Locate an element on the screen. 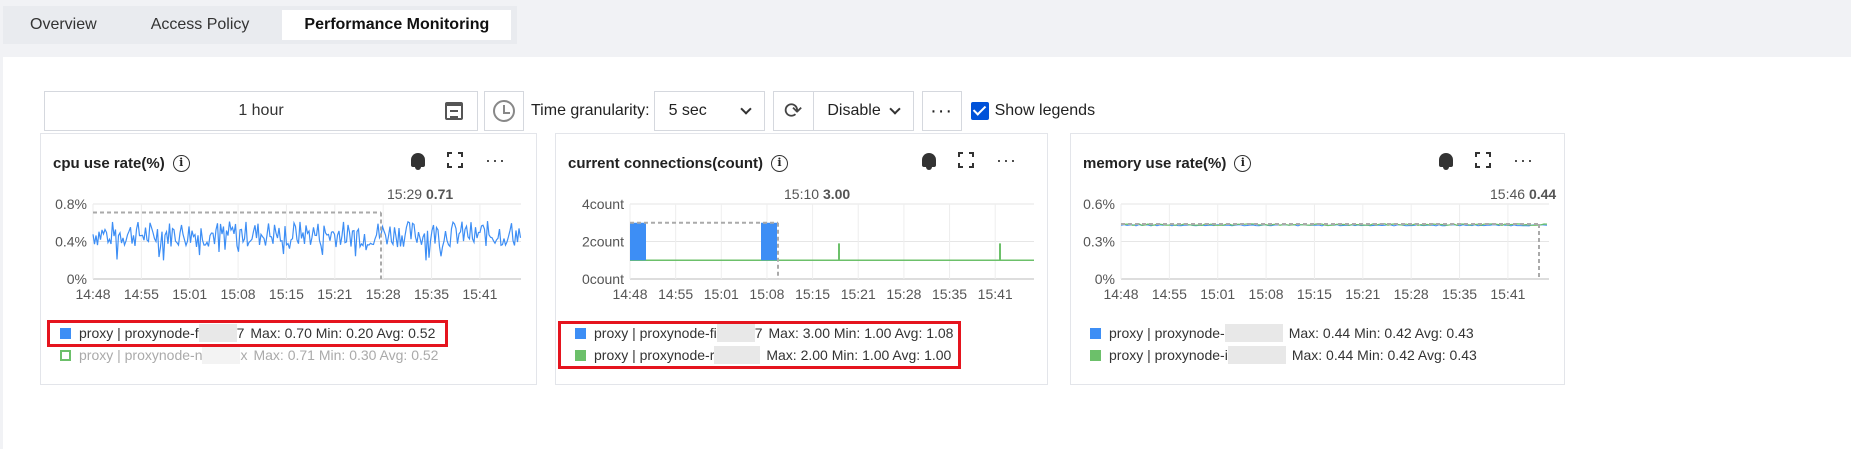 The image size is (1851, 449). legend-stats: Max: 0.44 Min: 0.42 Avg: 0.43 is located at coordinates (1384, 355).